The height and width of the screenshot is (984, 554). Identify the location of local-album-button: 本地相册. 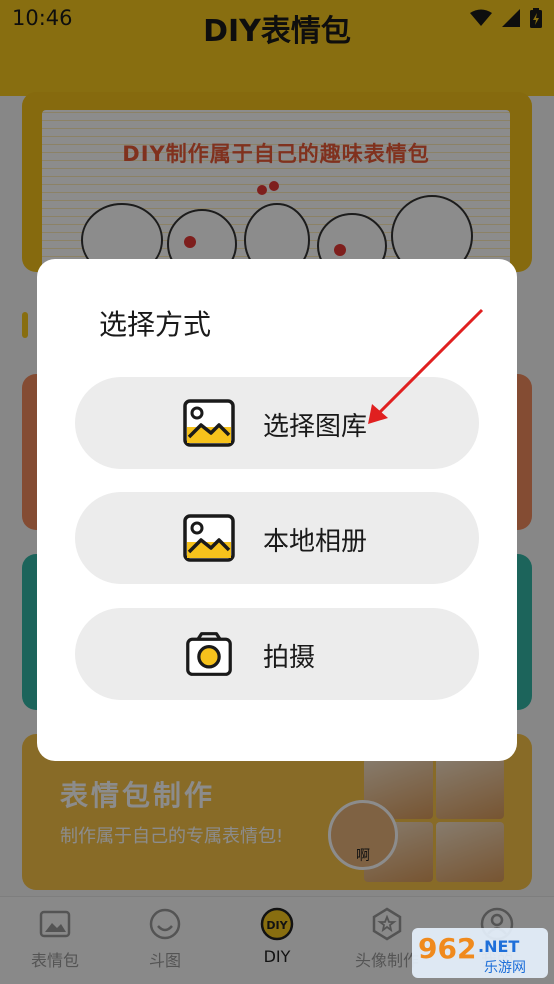
(277, 538).